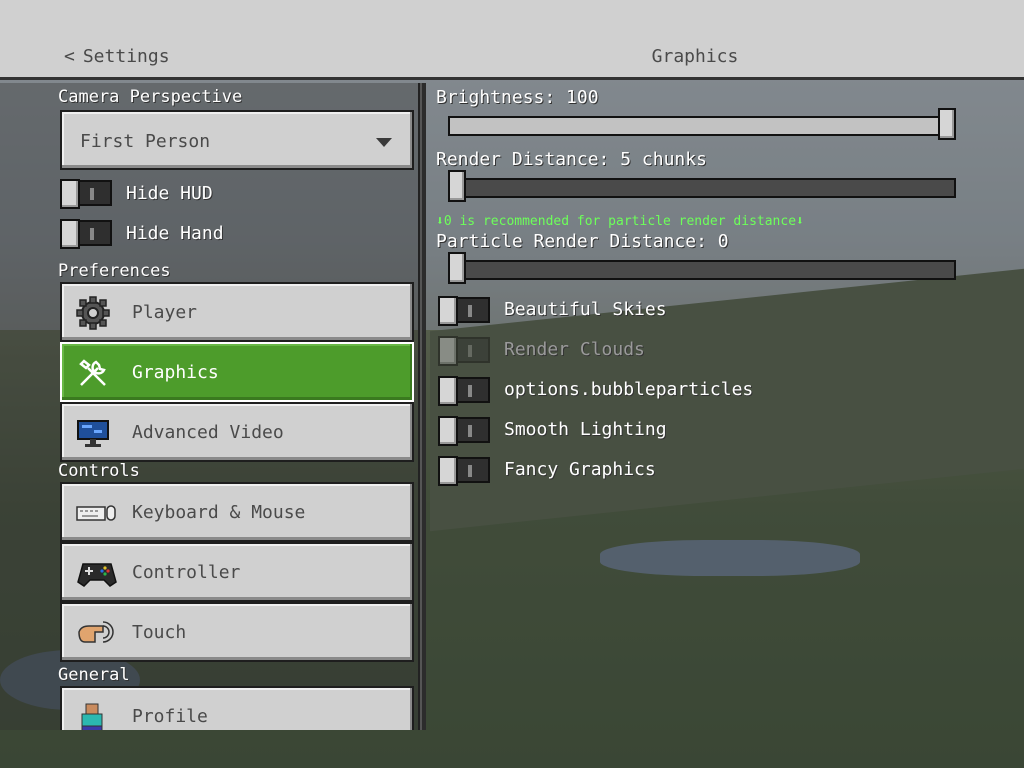  What do you see at coordinates (464, 351) in the screenshot?
I see `render-clouds-toggle` at bounding box center [464, 351].